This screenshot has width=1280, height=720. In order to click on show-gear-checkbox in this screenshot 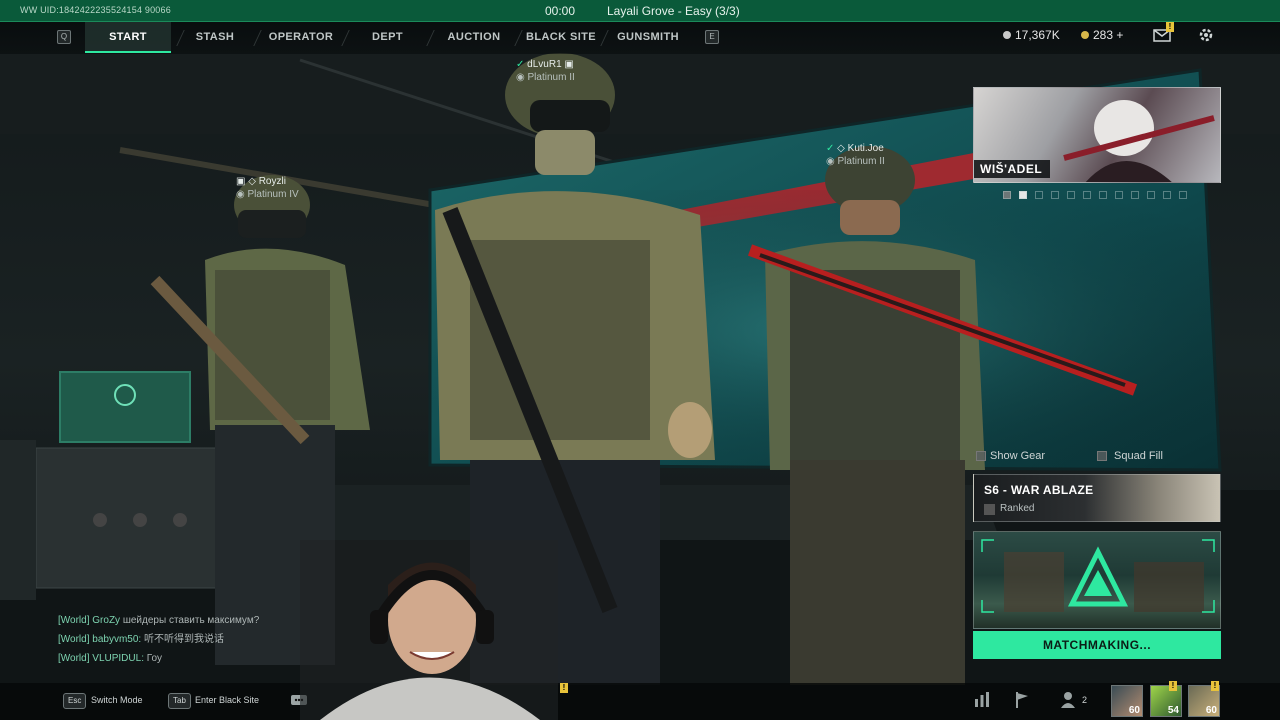, I will do `click(981, 456)`.